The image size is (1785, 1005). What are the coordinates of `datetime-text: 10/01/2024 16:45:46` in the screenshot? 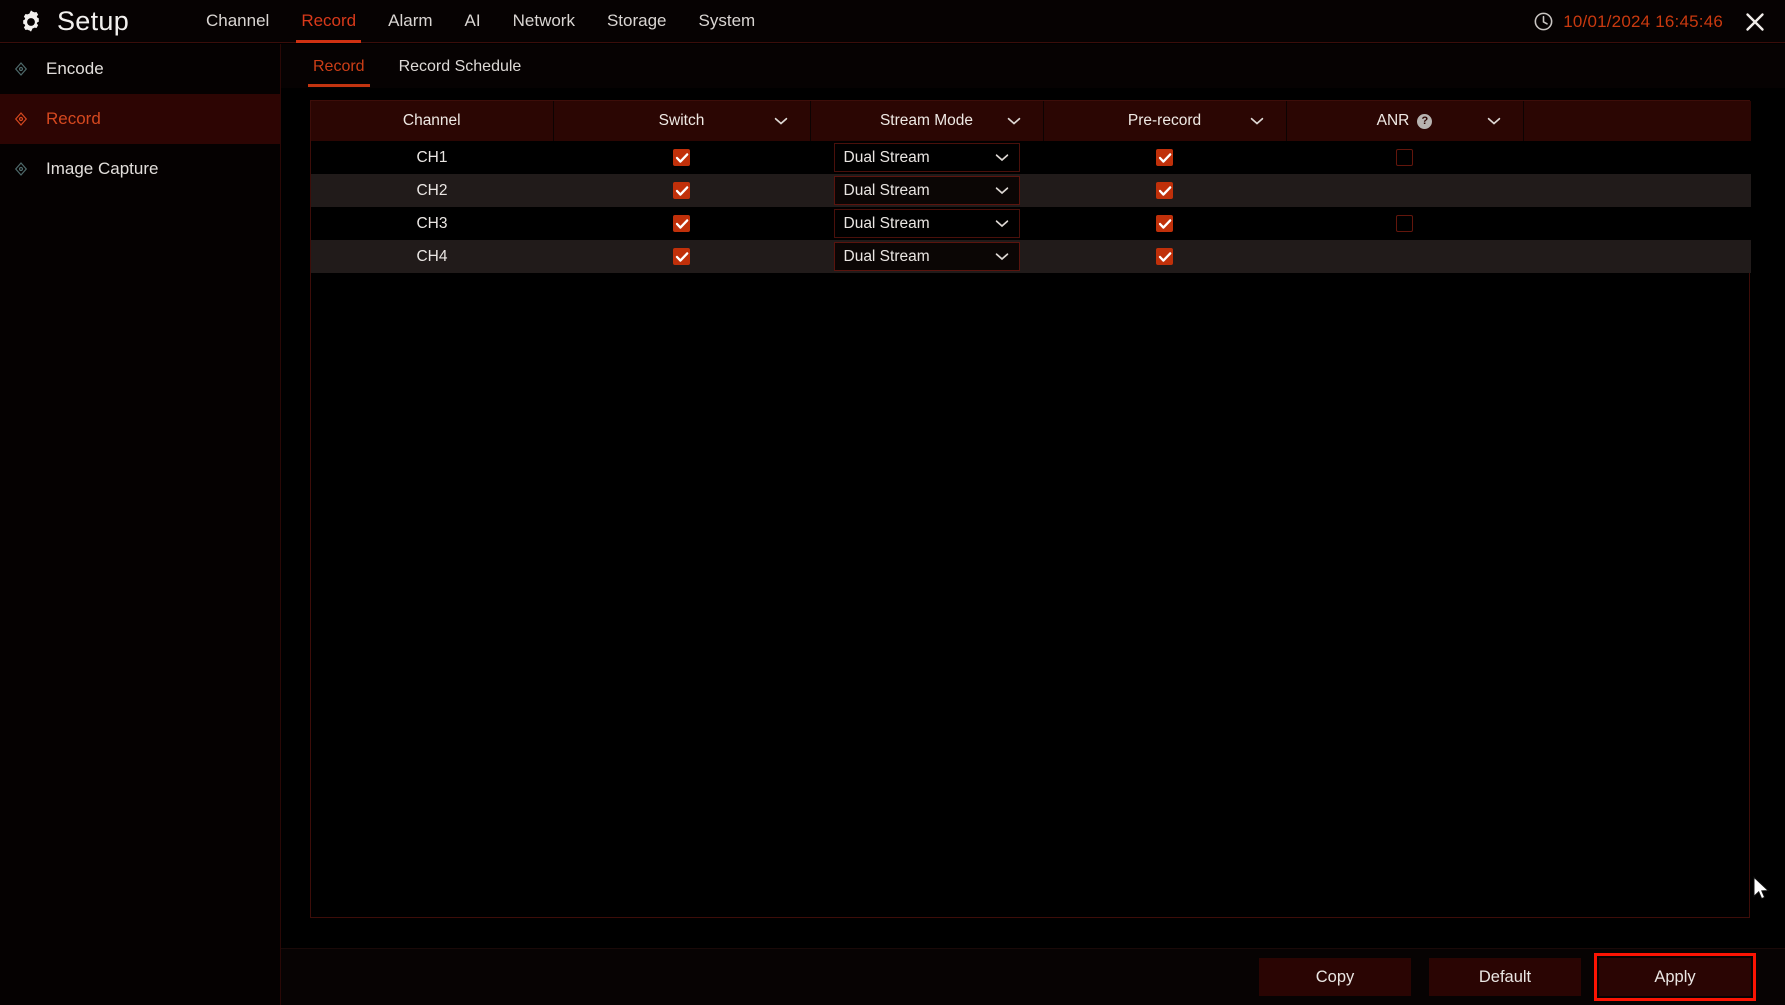 It's located at (1643, 21).